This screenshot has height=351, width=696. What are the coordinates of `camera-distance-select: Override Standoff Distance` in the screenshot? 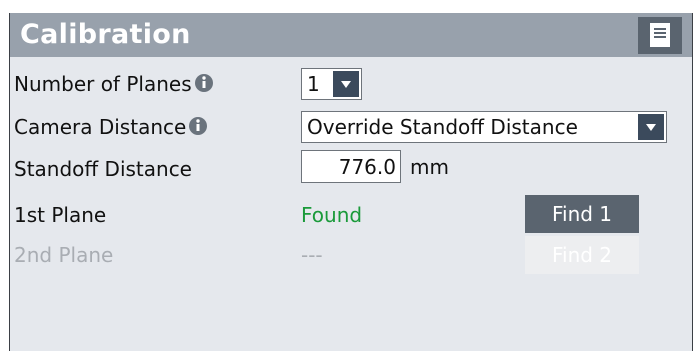 It's located at (484, 127).